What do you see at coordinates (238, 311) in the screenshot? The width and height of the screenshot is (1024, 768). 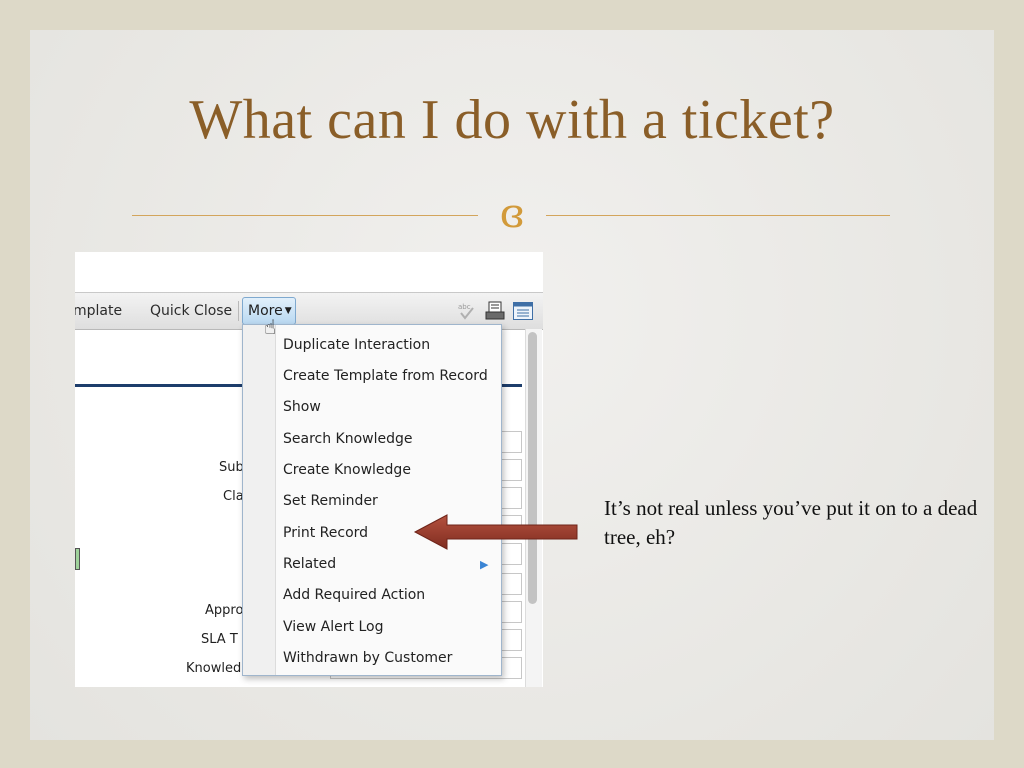 I see `toolbar-separator` at bounding box center [238, 311].